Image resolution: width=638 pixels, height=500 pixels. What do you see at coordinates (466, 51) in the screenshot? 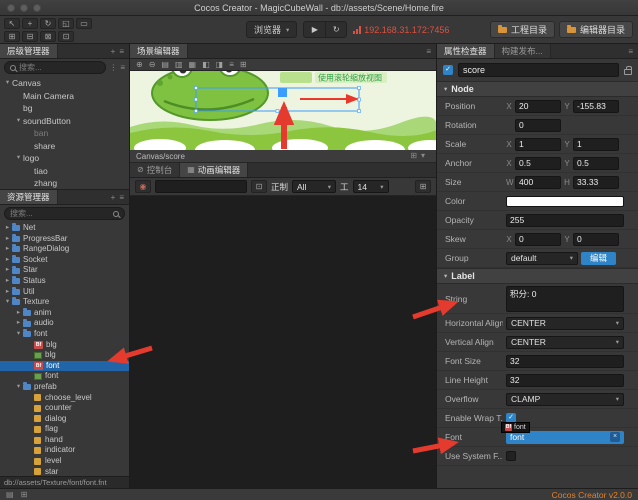
I see `tab-inspector: 属性检查器` at bounding box center [466, 51].